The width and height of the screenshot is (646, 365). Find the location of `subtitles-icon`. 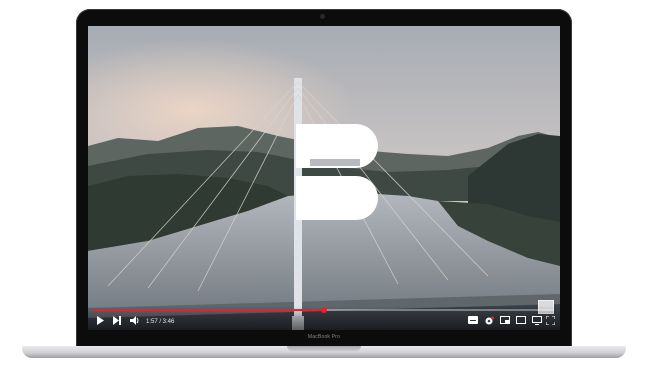

subtitles-icon is located at coordinates (473, 321).